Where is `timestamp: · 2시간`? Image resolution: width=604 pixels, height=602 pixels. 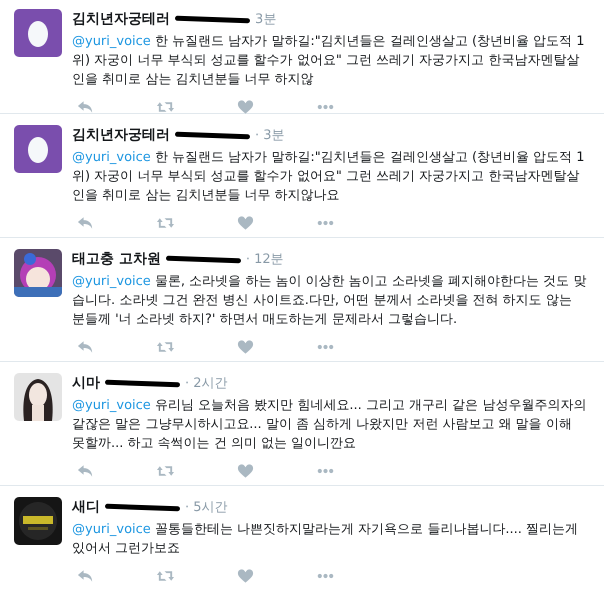 timestamp: · 2시간 is located at coordinates (206, 383).